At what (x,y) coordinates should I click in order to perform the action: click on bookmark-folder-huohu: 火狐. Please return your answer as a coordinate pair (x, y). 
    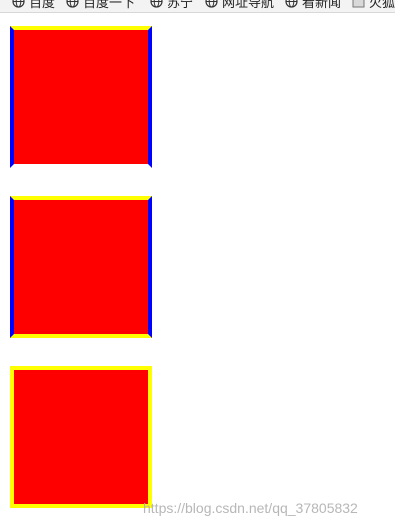
    Looking at the image, I should click on (373, 5).